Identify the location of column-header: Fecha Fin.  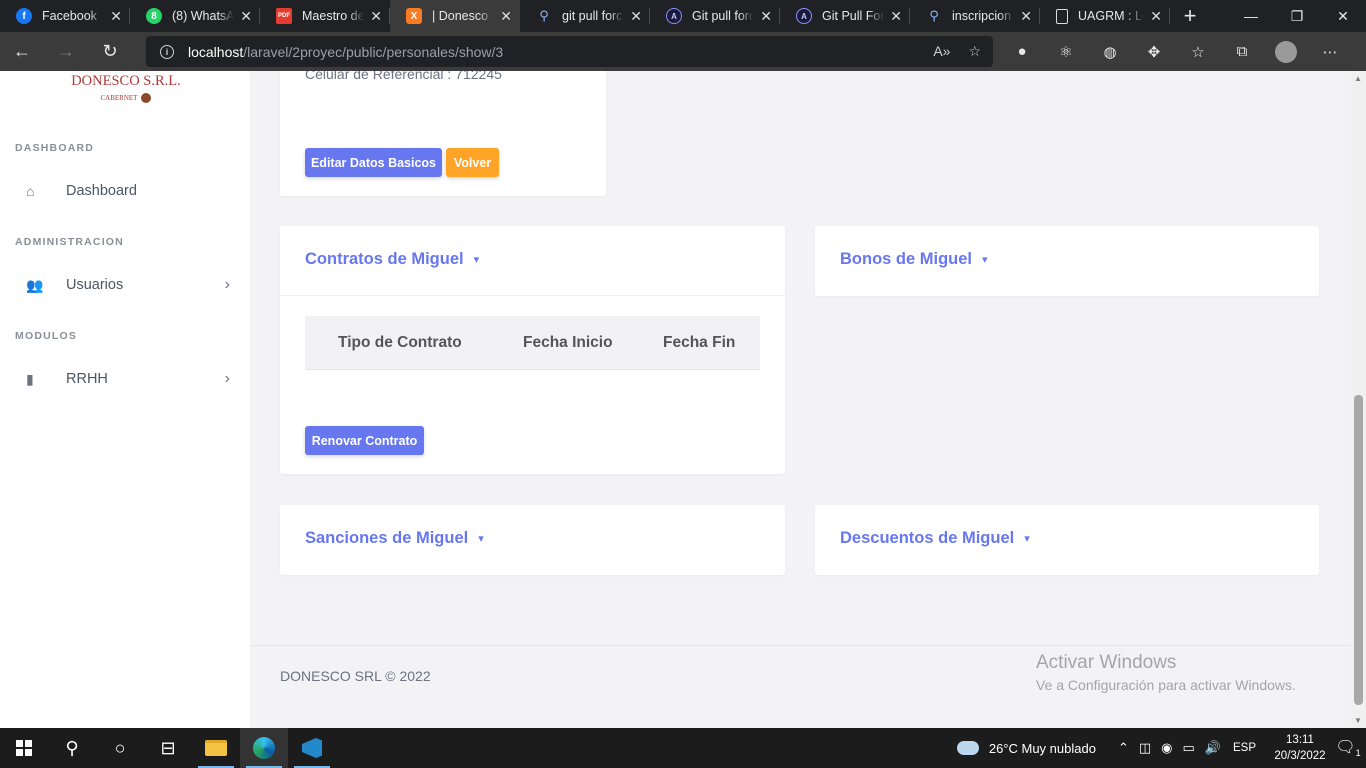
(699, 342).